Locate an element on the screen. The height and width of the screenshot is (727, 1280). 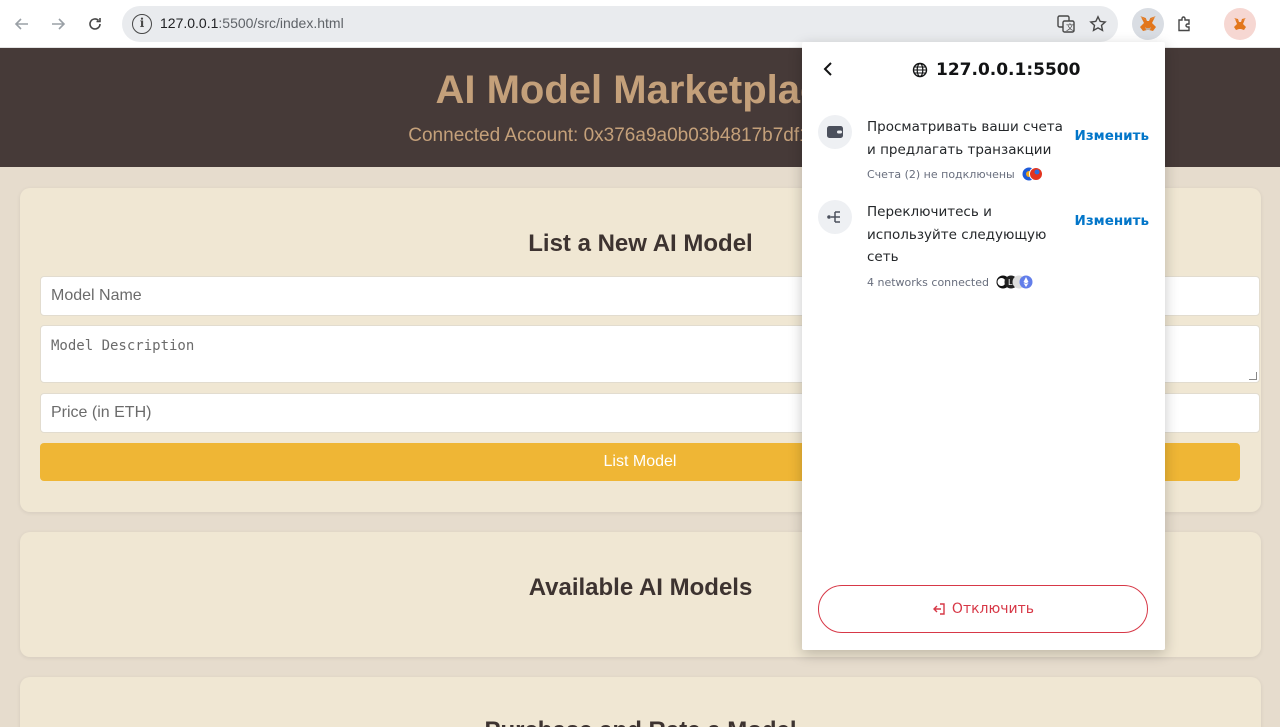
globe-icon is located at coordinates (920, 70).